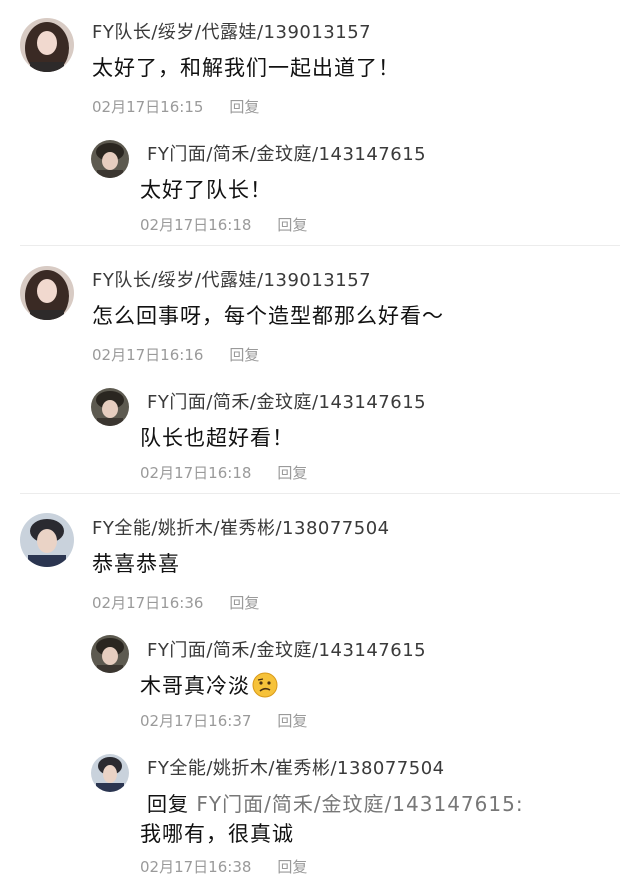  I want to click on comment-text: 怎么回事呀，每个造型都那么好看～, so click(268, 316).